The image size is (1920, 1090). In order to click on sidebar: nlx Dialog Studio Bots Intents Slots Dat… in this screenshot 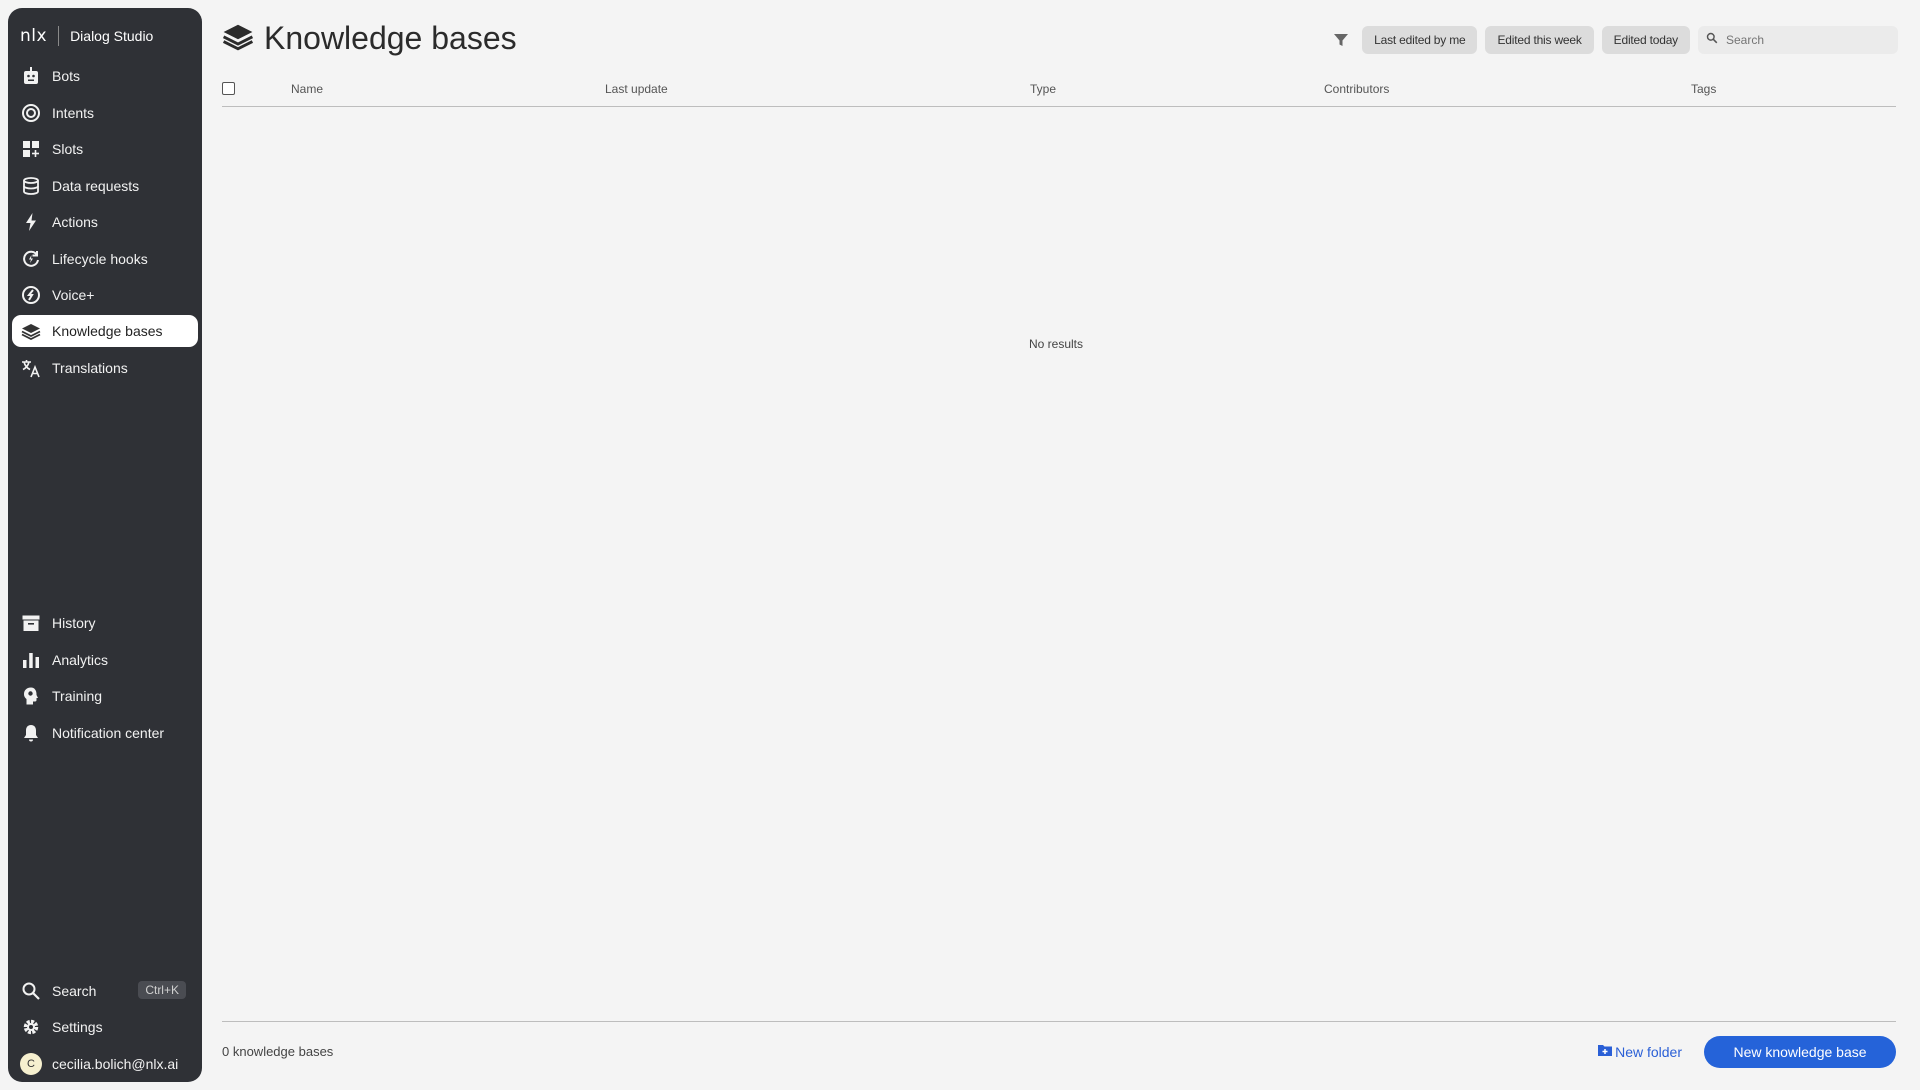, I will do `click(105, 545)`.